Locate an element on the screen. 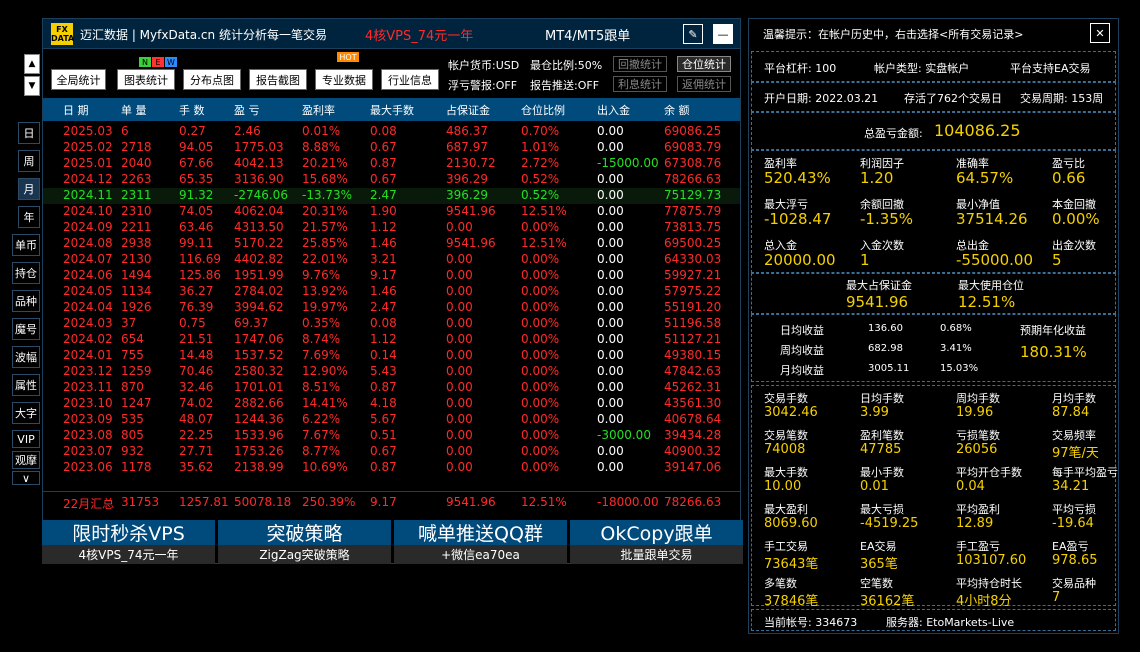 The width and height of the screenshot is (1140, 652). tab-observe: 观摩 is located at coordinates (26, 460).